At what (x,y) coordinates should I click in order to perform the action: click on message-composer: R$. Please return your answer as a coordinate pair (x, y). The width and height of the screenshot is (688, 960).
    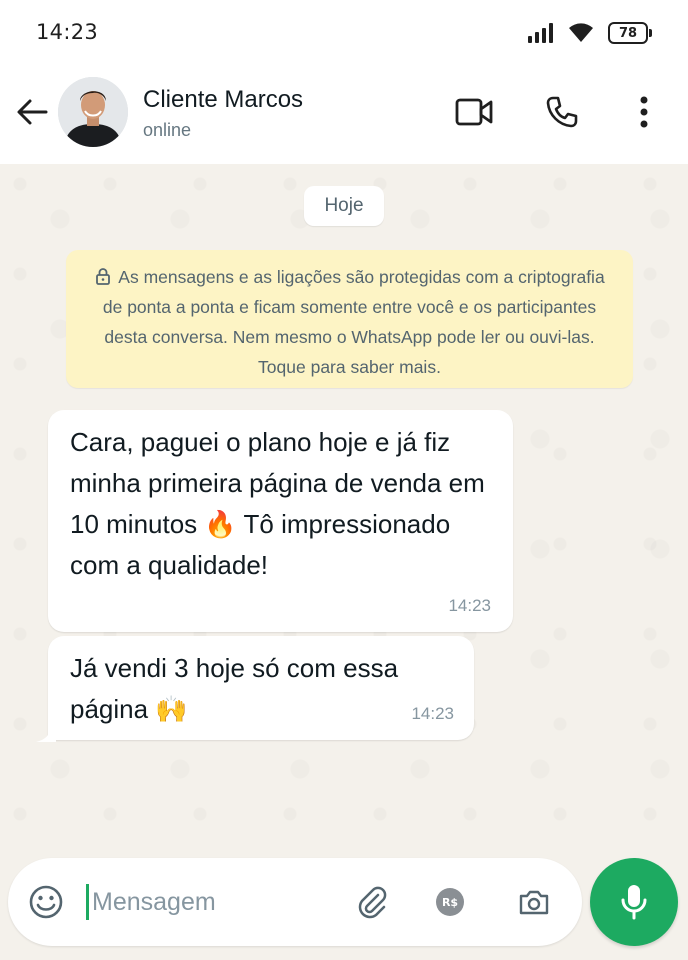
    Looking at the image, I should click on (295, 902).